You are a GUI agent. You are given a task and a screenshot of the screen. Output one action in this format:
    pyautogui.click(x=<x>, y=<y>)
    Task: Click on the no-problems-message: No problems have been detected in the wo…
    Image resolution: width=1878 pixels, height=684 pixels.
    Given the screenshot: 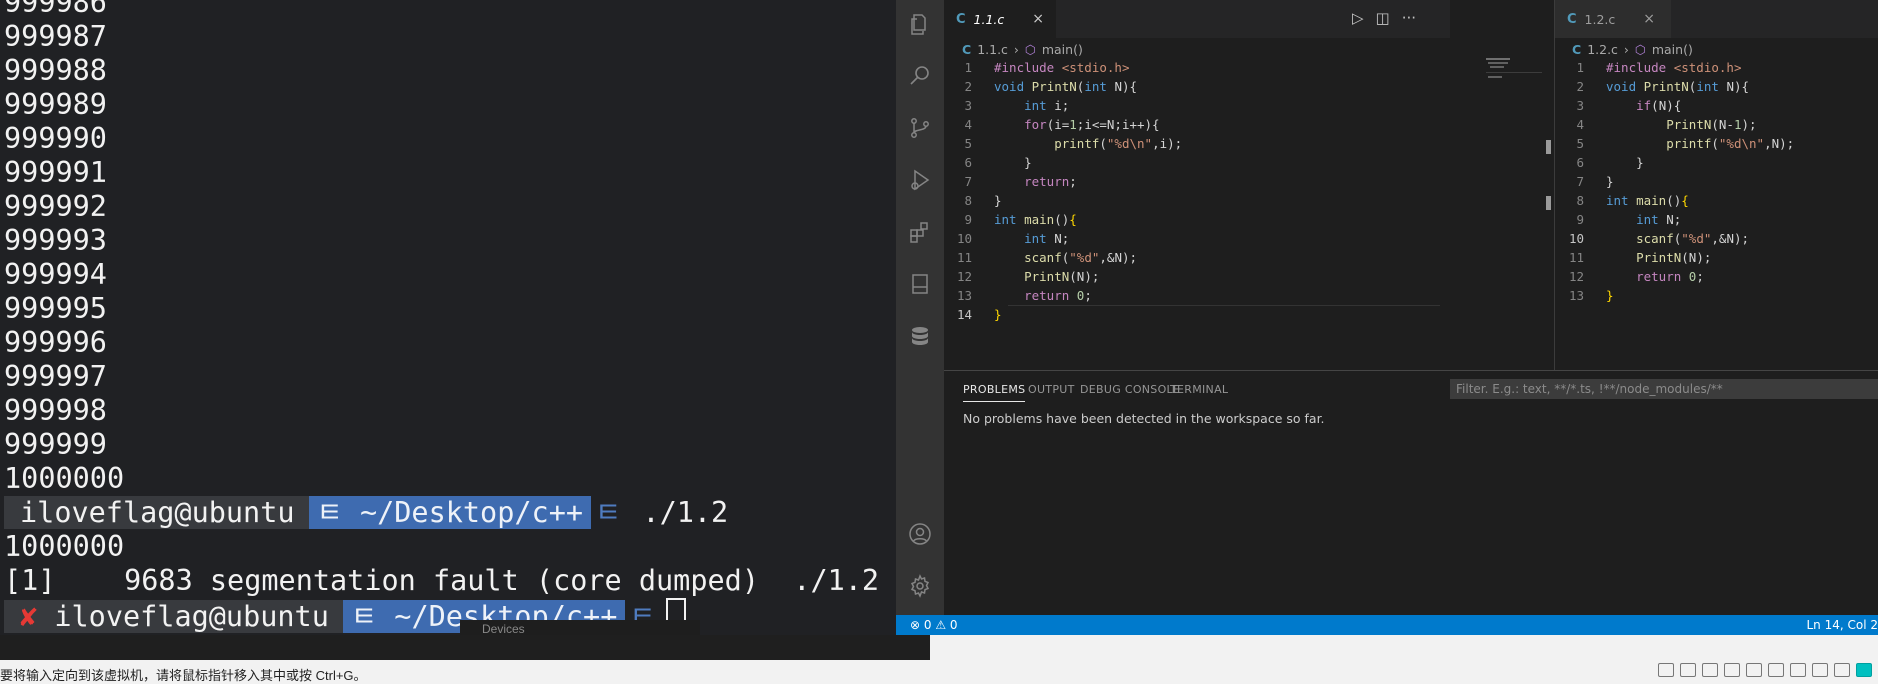 What is the action you would take?
    pyautogui.click(x=1144, y=418)
    